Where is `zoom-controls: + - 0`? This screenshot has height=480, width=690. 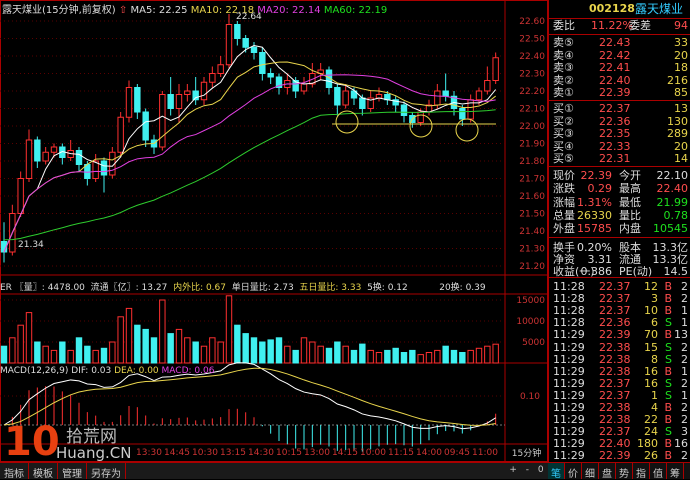 zoom-controls: + - 0 is located at coordinates (526, 470).